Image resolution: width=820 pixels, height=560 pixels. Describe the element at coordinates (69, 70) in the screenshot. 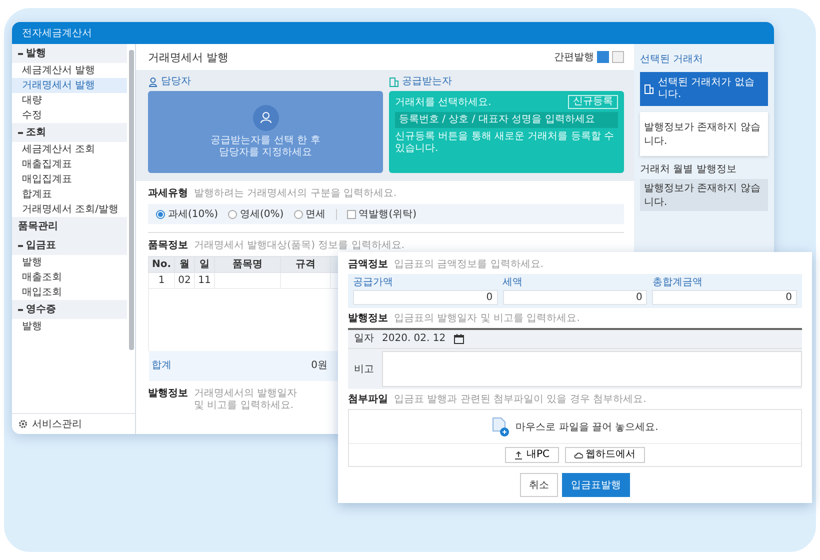

I see `sidebar-item: 세금계산서 발행` at that location.